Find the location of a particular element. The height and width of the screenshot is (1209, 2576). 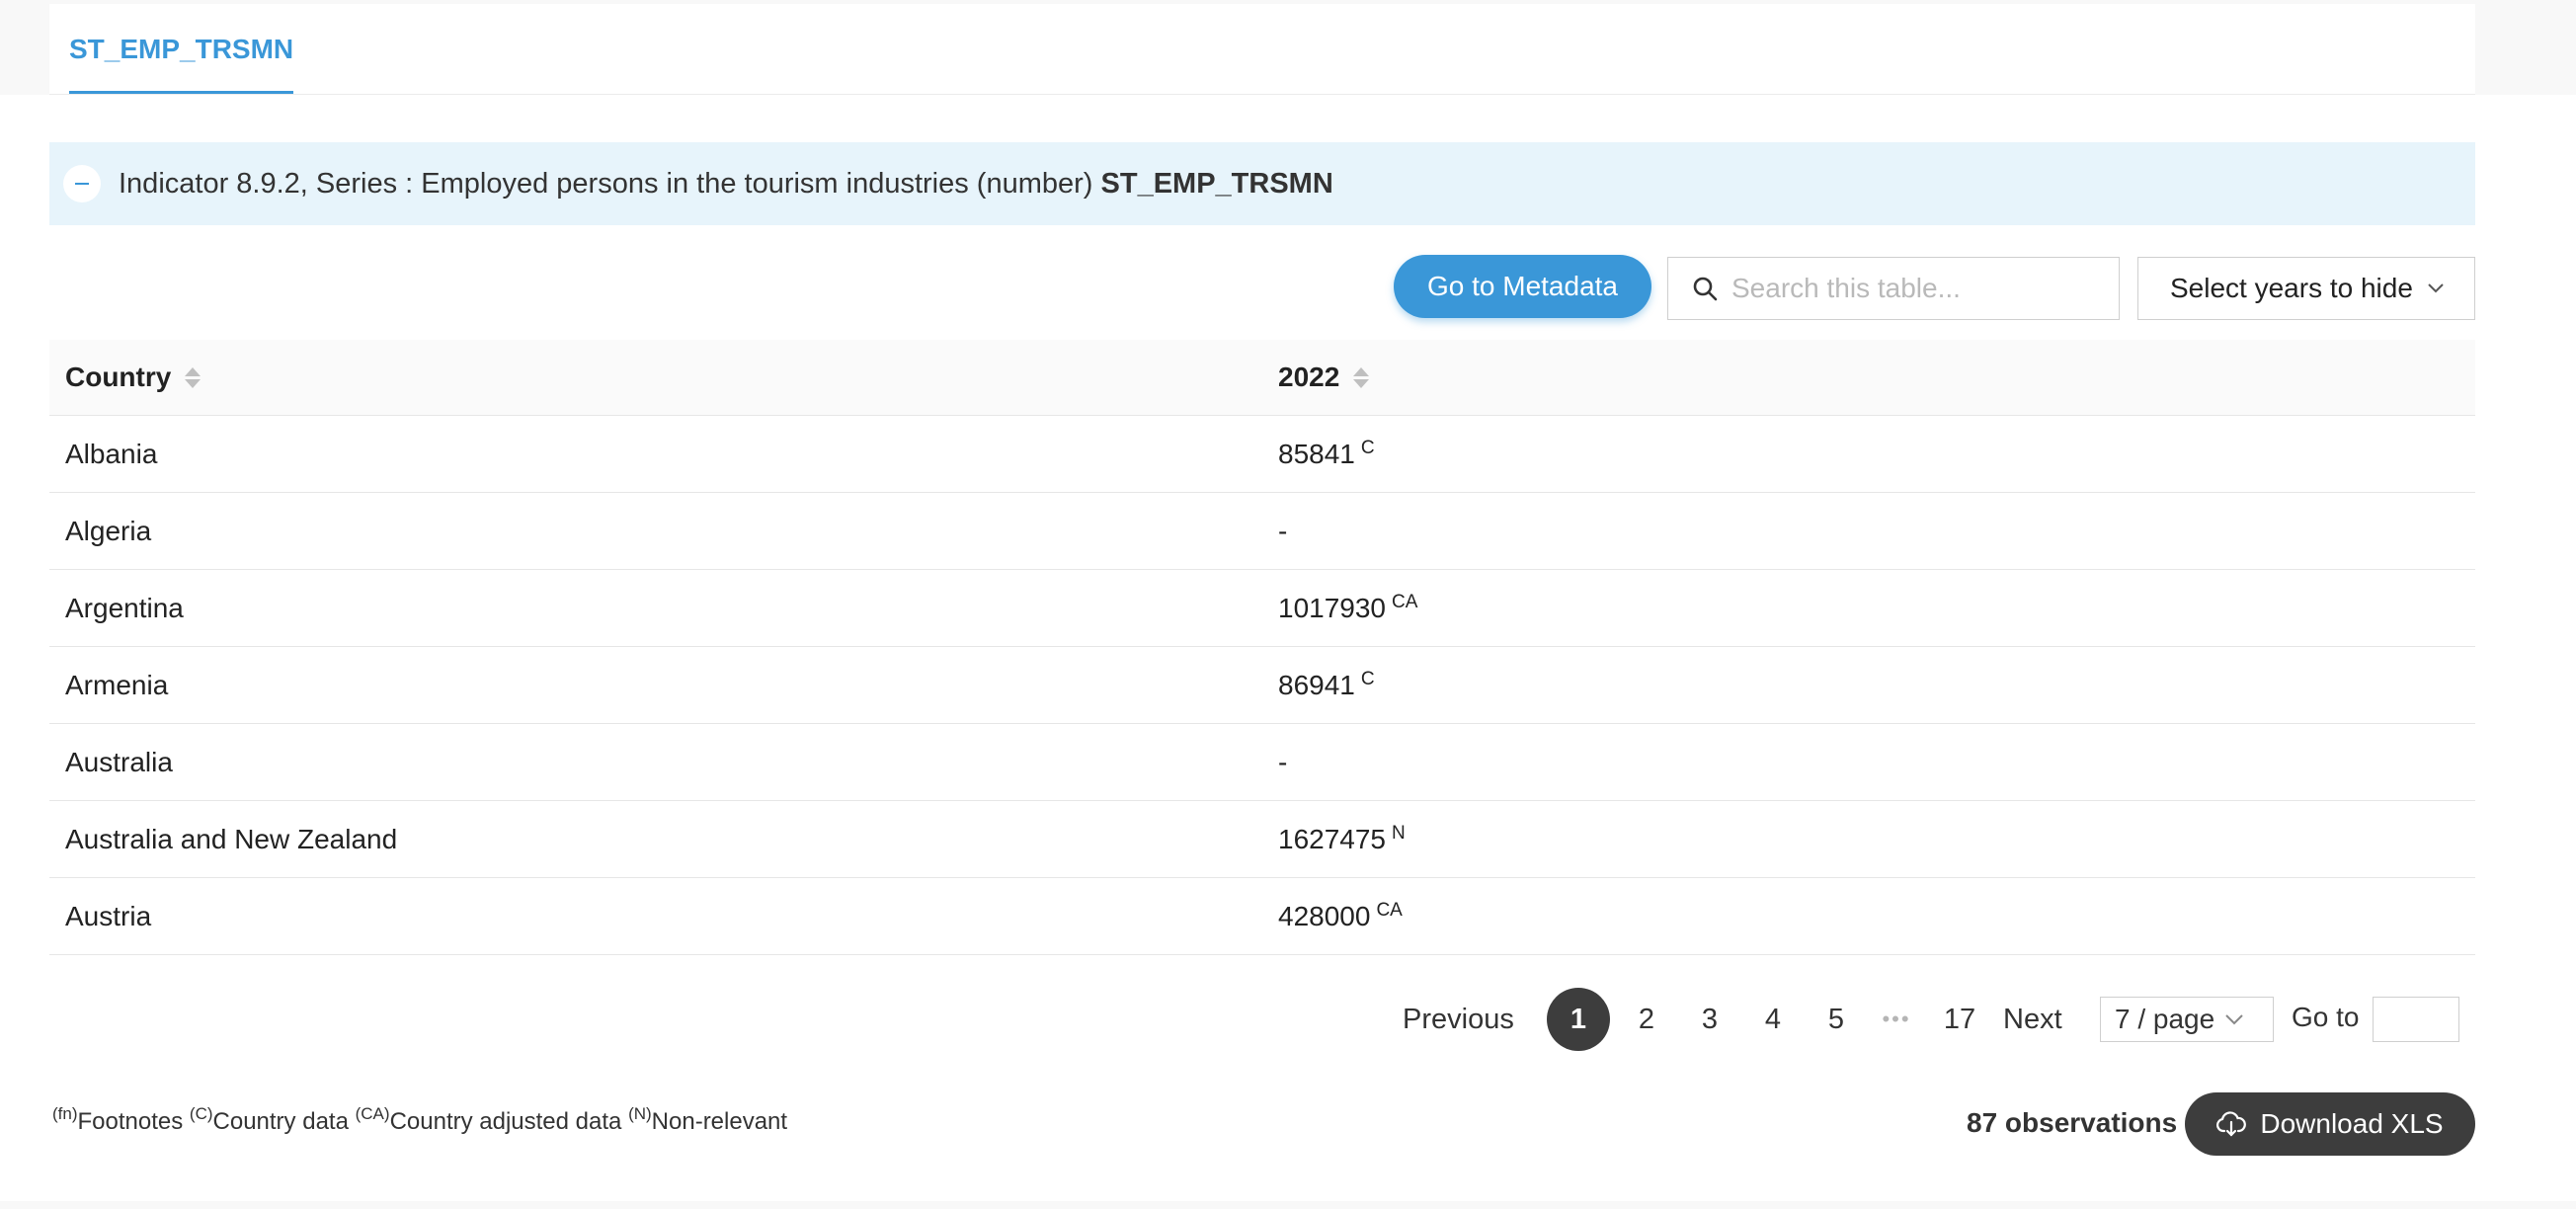

value-cell: 86941 C is located at coordinates (1318, 684).